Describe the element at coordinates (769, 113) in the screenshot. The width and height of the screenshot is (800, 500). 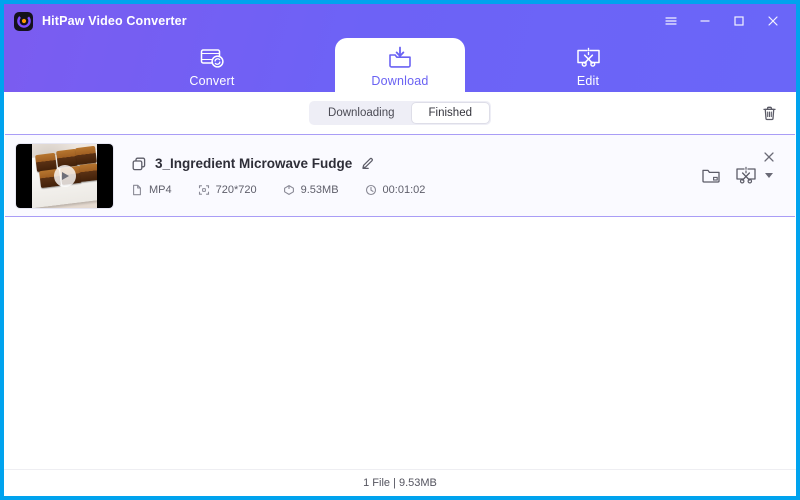
I see `trash-icon` at that location.